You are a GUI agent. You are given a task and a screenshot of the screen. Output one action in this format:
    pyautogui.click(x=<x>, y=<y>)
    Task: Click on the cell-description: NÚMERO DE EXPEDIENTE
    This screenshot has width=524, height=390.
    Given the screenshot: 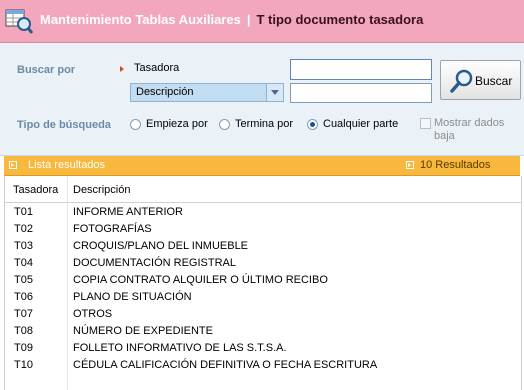 What is the action you would take?
    pyautogui.click(x=143, y=331)
    